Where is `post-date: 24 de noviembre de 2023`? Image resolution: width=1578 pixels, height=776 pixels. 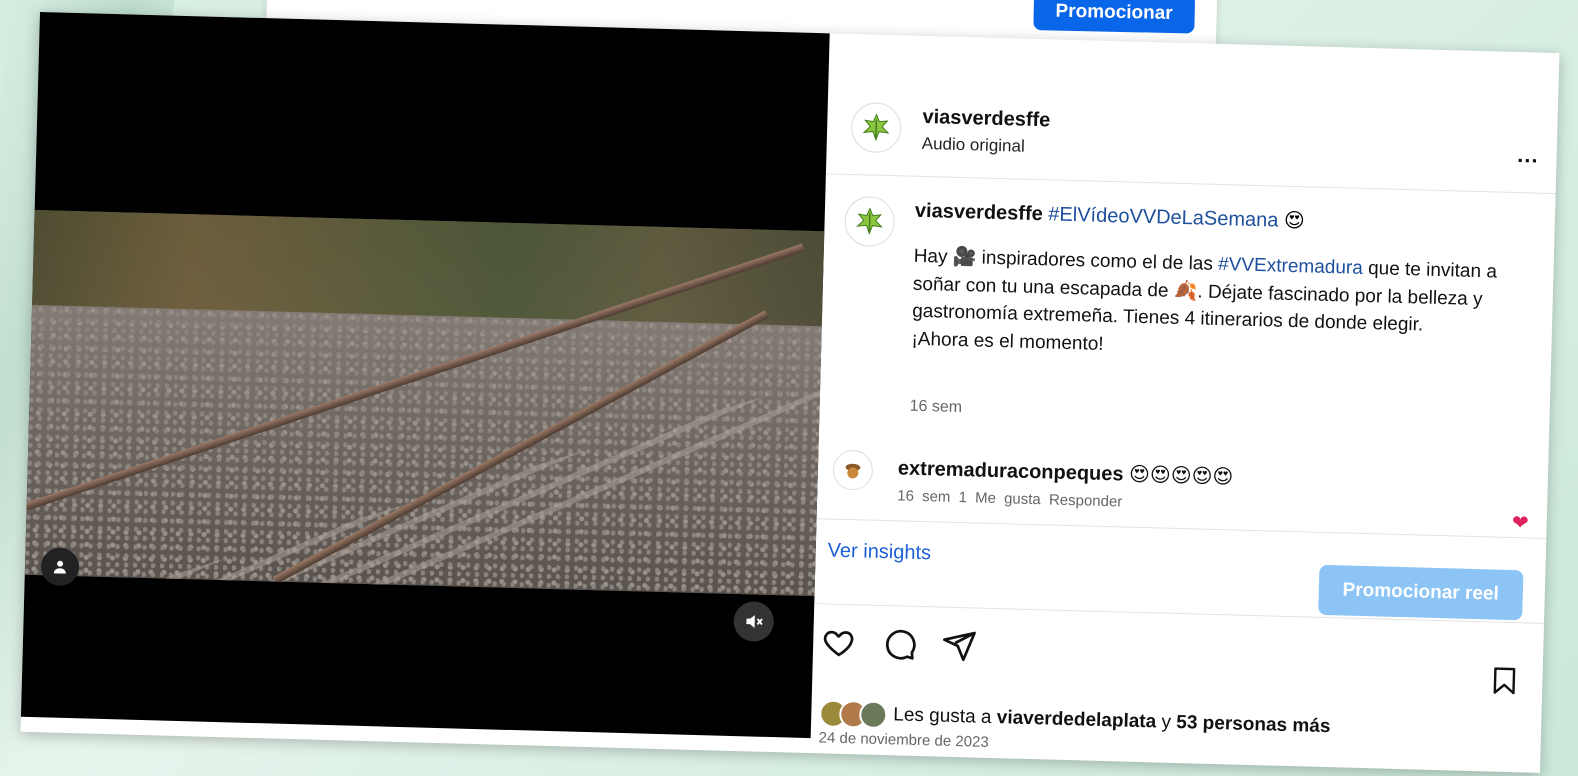
post-date: 24 de noviembre de 2023 is located at coordinates (903, 740).